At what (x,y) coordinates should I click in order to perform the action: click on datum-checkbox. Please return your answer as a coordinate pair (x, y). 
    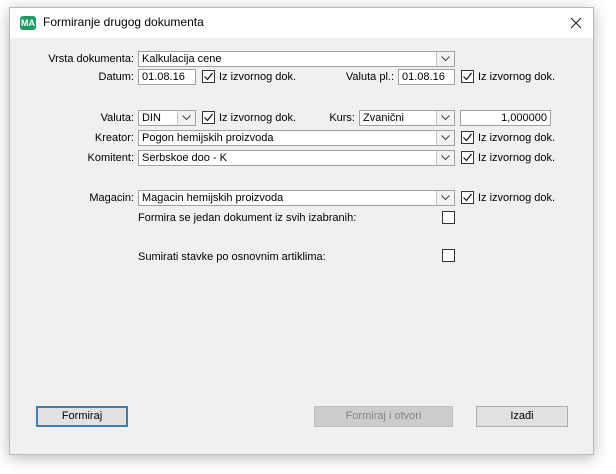
    Looking at the image, I should click on (208, 76).